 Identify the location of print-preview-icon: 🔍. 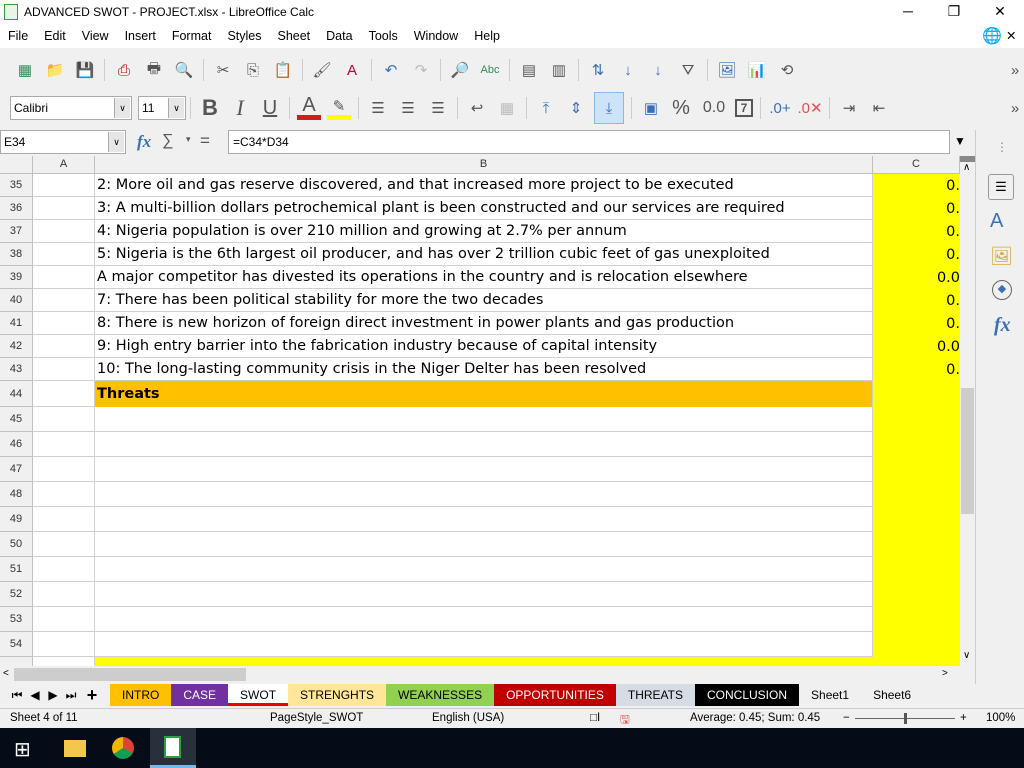
(184, 70).